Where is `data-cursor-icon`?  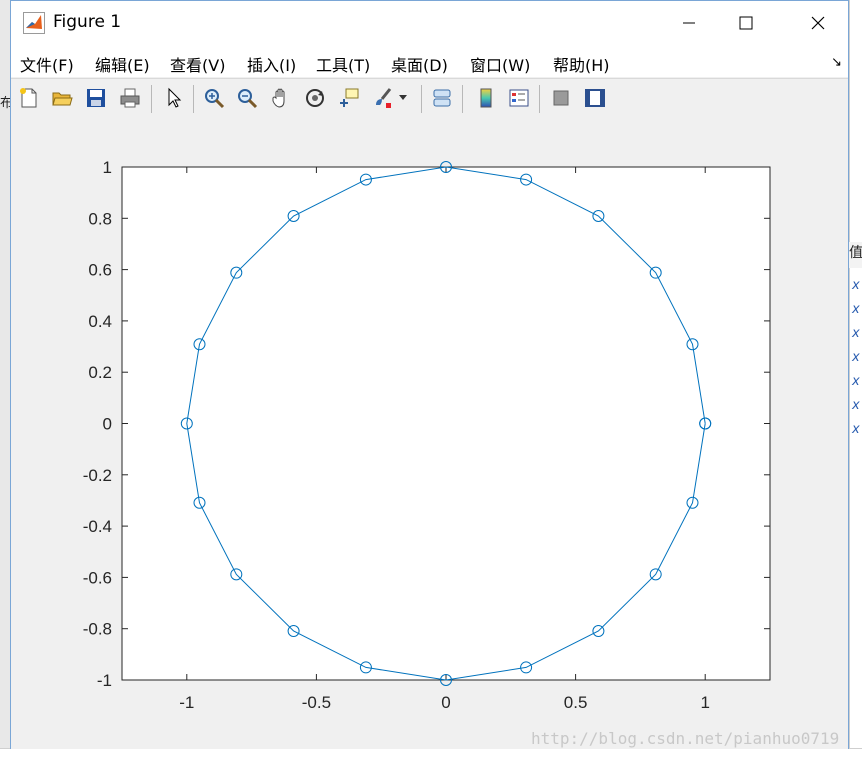 data-cursor-icon is located at coordinates (349, 97).